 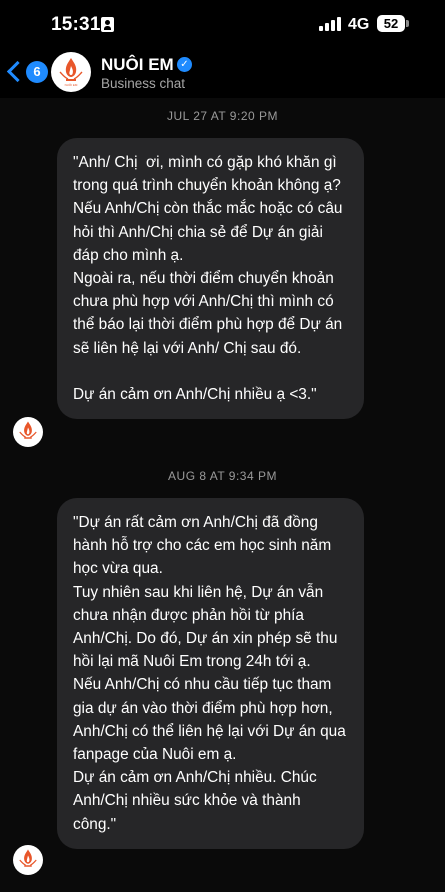 What do you see at coordinates (37, 72) in the screenshot?
I see `unread-count-badge: 6` at bounding box center [37, 72].